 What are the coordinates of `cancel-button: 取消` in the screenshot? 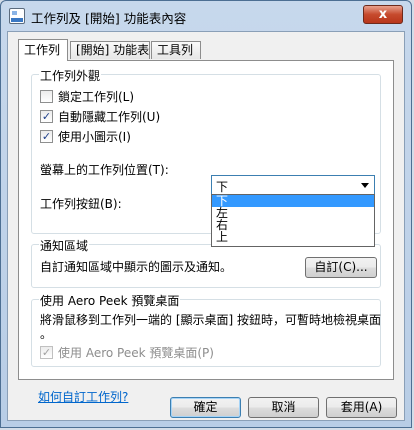 It's located at (283, 407).